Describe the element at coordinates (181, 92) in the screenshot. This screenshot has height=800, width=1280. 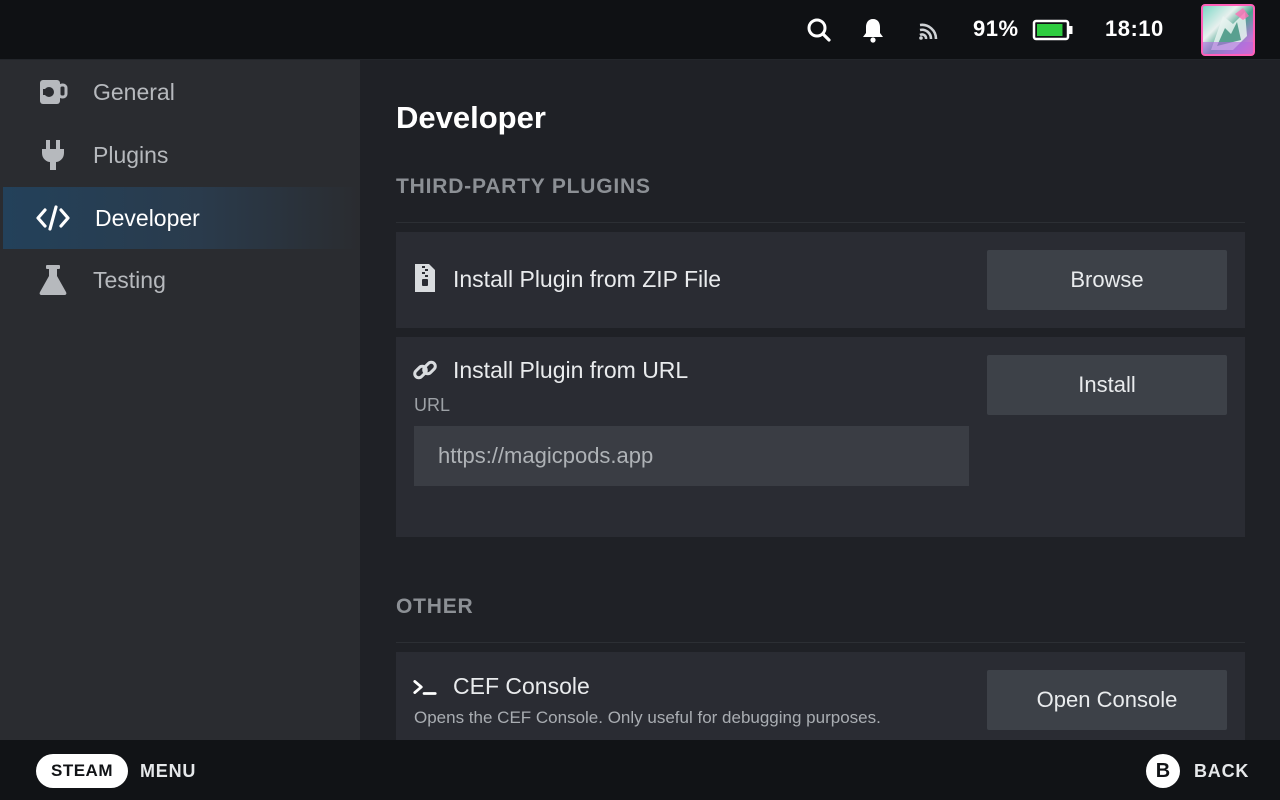
I see `sidebar-item-general: General` at that location.